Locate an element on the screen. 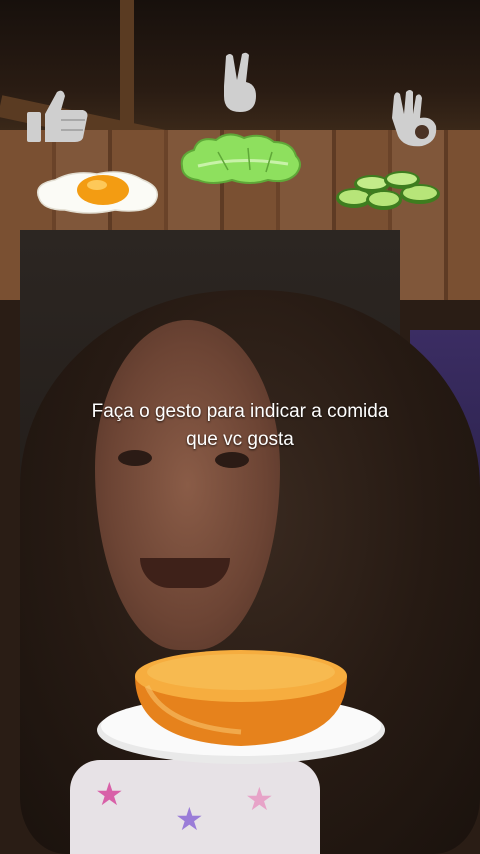  ceiling-beam is located at coordinates (127, 65).